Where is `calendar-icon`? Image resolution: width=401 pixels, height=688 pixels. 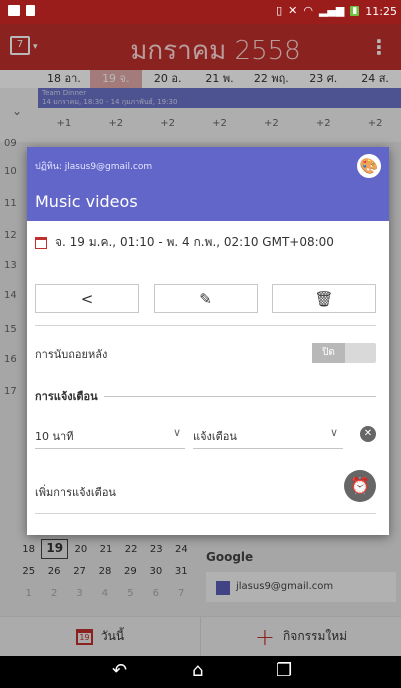
calendar-icon is located at coordinates (41, 242).